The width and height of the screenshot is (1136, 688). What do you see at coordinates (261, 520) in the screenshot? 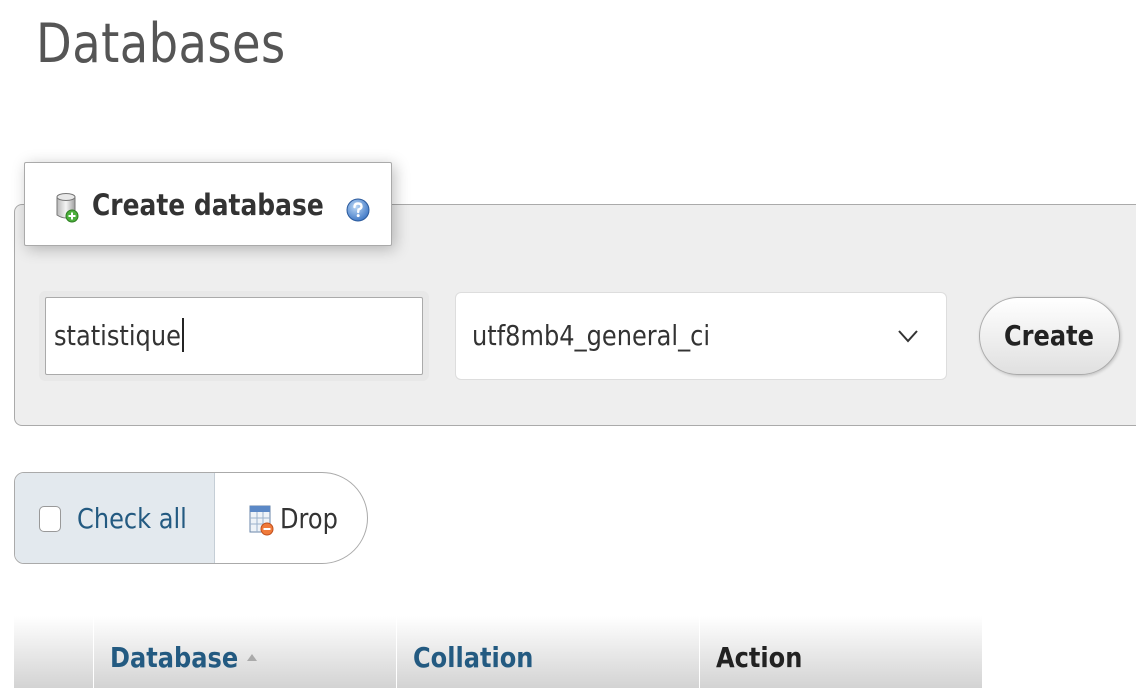
I see `database-drop-icon` at bounding box center [261, 520].